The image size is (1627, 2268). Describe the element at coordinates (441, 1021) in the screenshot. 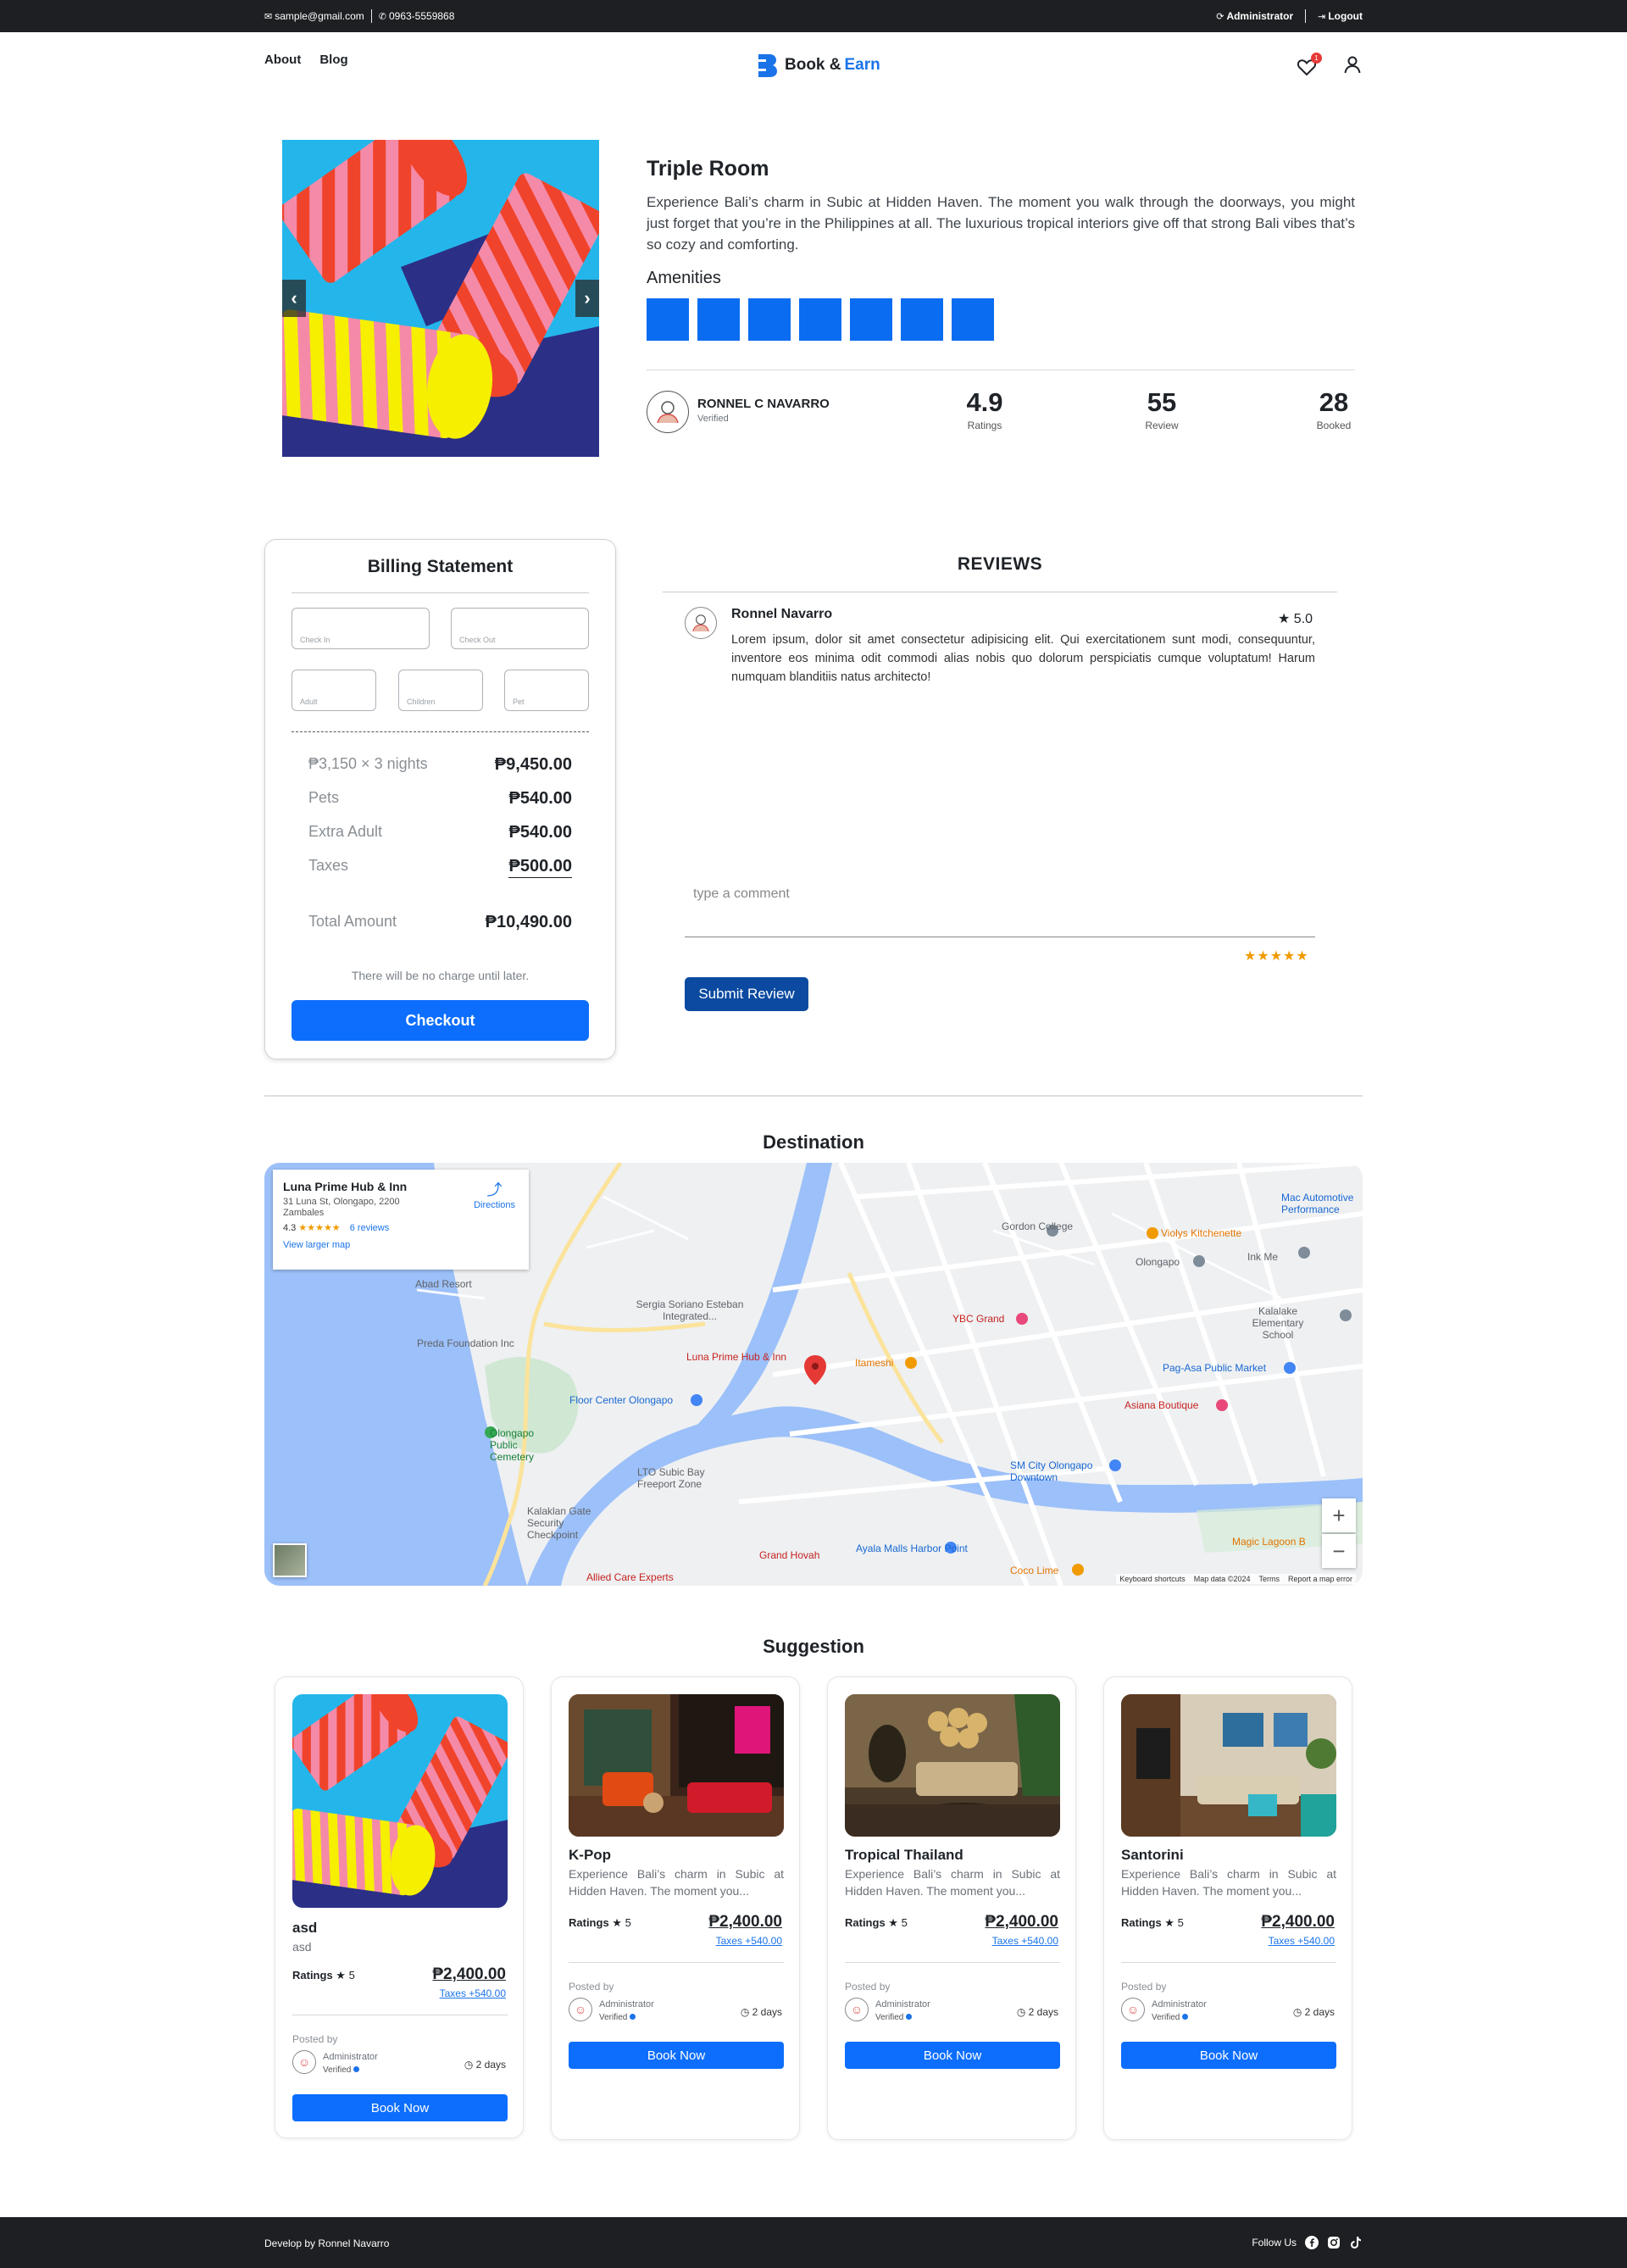

I see `checkout-button: Checkout` at that location.